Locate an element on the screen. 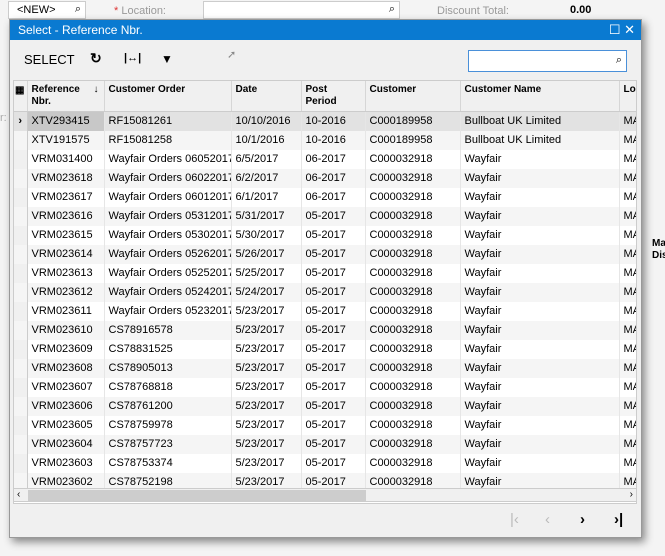  column-header: Date is located at coordinates (266, 96).